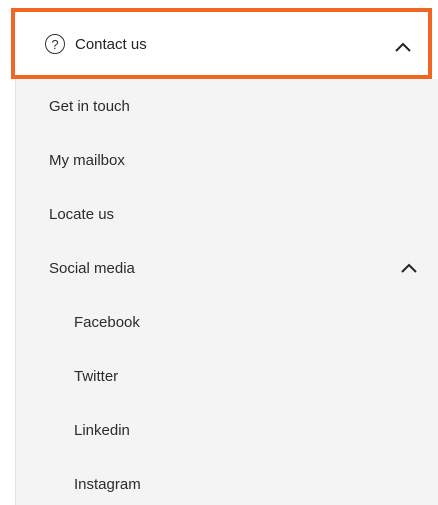 This screenshot has width=438, height=505. What do you see at coordinates (227, 214) in the screenshot?
I see `menu-item-locate-us: Locate us` at bounding box center [227, 214].